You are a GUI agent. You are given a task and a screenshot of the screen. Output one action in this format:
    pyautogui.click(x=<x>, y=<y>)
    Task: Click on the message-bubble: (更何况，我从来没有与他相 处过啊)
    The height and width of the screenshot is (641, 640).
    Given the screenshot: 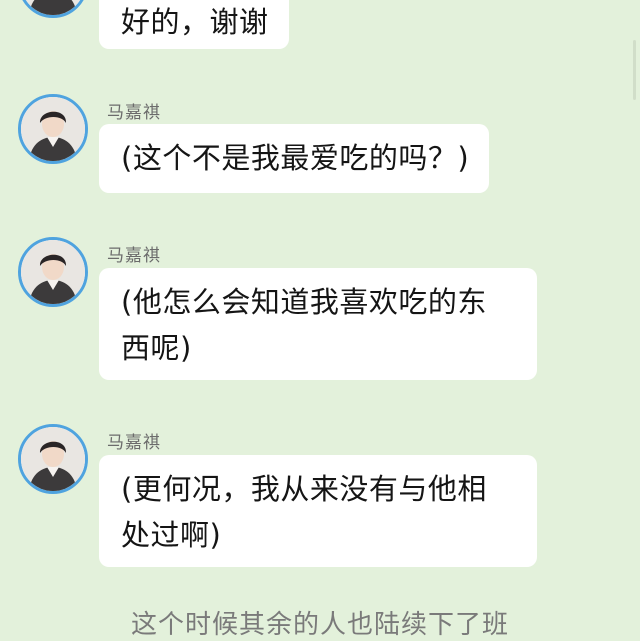 What is the action you would take?
    pyautogui.click(x=318, y=511)
    